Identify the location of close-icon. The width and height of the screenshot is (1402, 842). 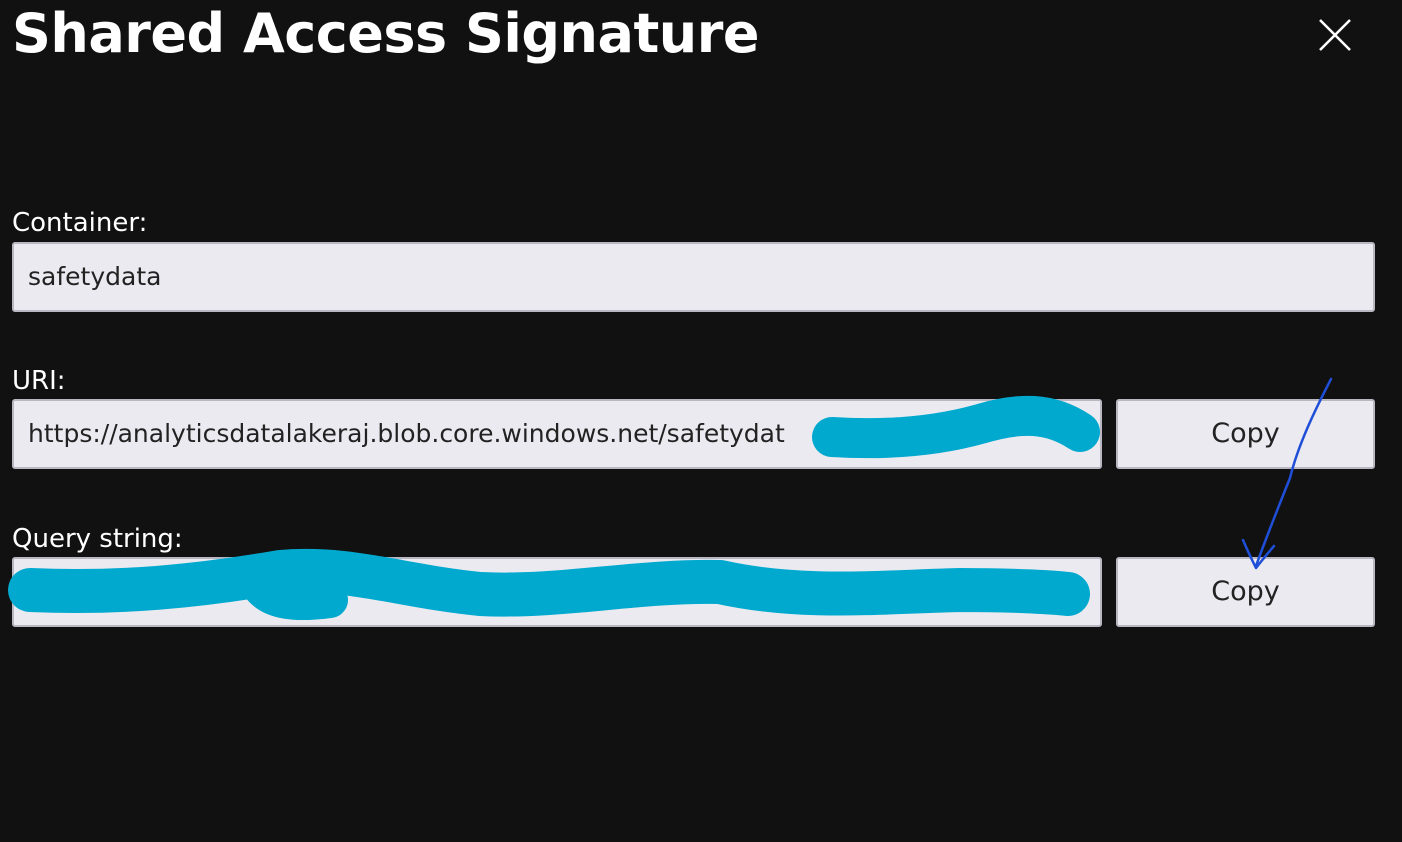
(1335, 35).